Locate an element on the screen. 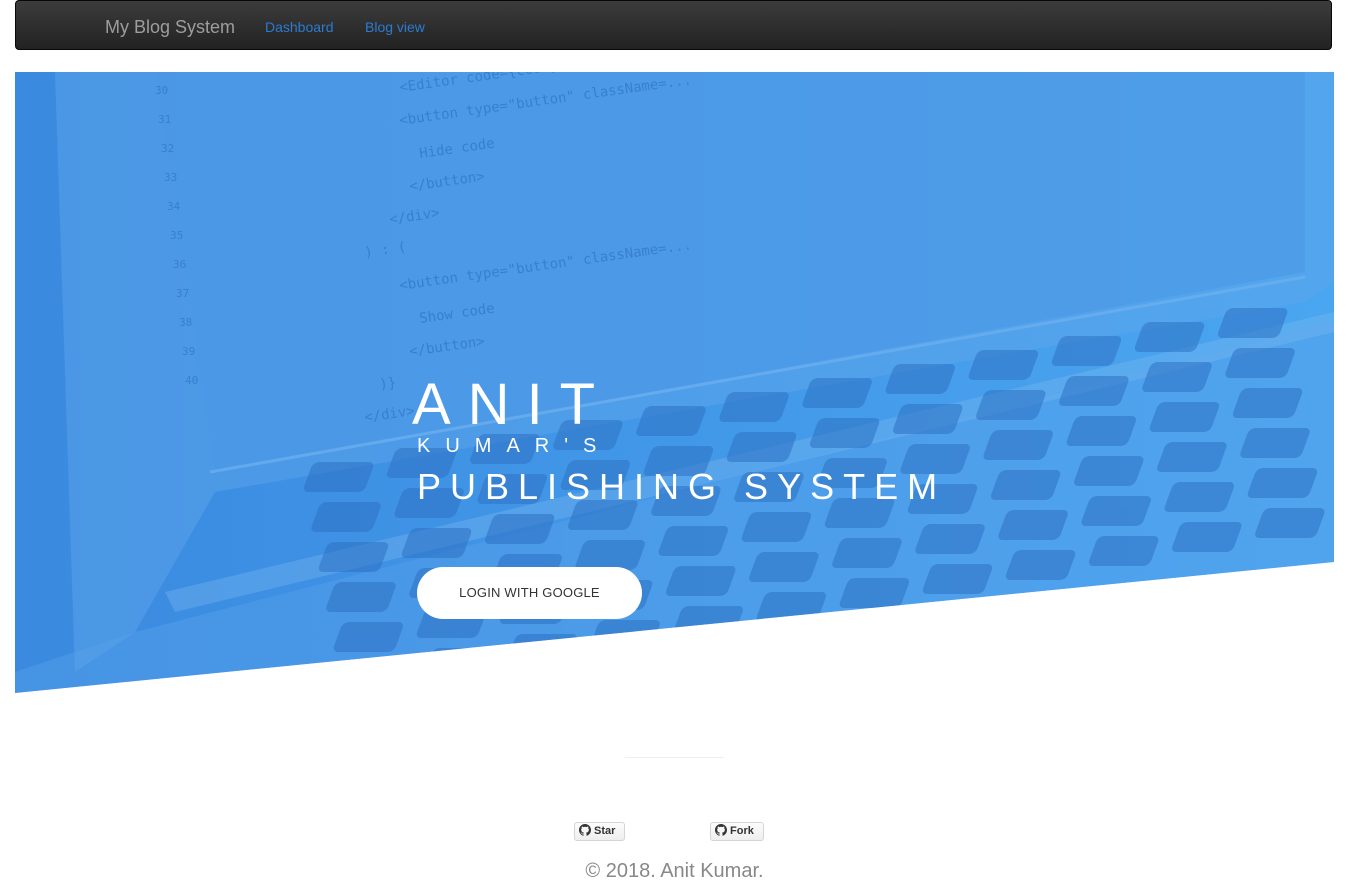 The height and width of the screenshot is (895, 1349). code-line-number: 32 is located at coordinates (167, 148).